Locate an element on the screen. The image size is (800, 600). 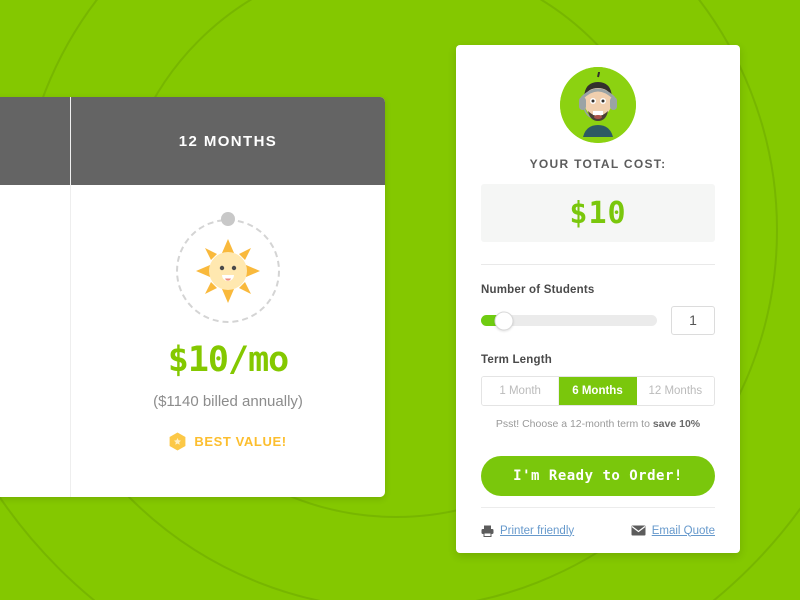
students-value-input: 1 is located at coordinates (693, 320).